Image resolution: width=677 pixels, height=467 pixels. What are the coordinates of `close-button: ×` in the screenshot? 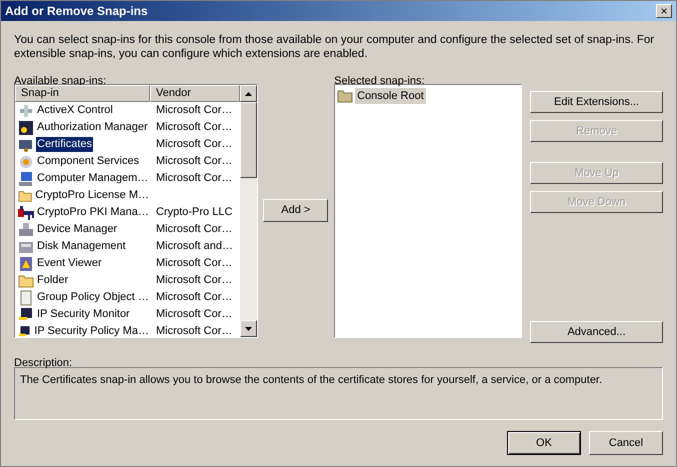 It's located at (664, 11).